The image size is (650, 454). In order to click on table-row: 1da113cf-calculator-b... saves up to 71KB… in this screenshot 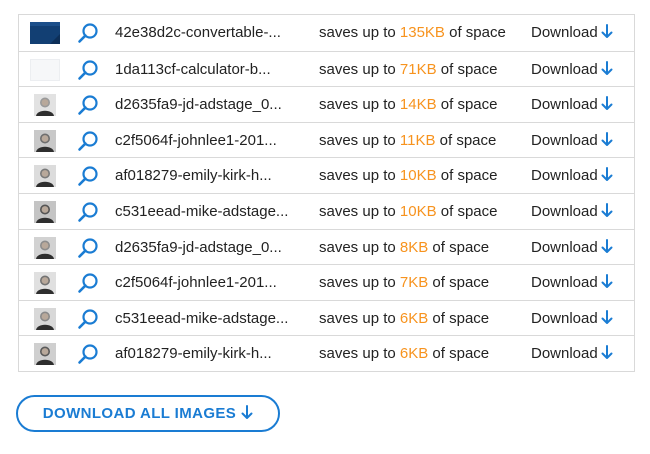, I will do `click(326, 68)`.